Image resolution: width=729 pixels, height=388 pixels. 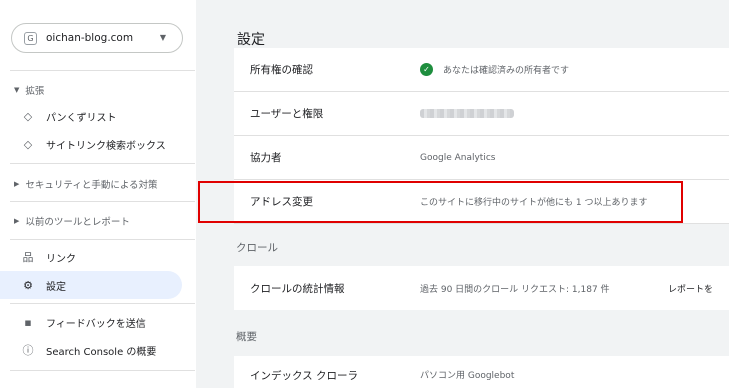 I want to click on section-extensions-label: 拡張, so click(x=35, y=91).